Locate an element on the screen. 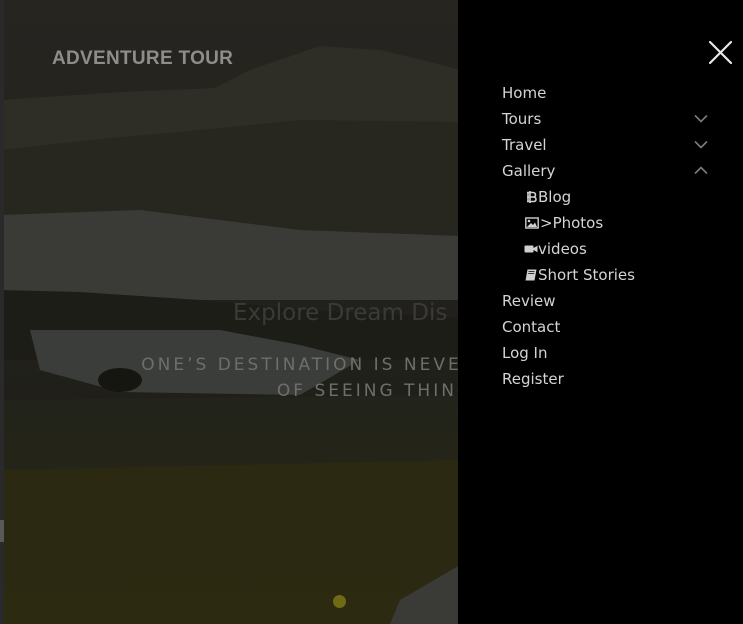 This screenshot has width=743, height=624. menu-item-label: Contact is located at coordinates (531, 327).